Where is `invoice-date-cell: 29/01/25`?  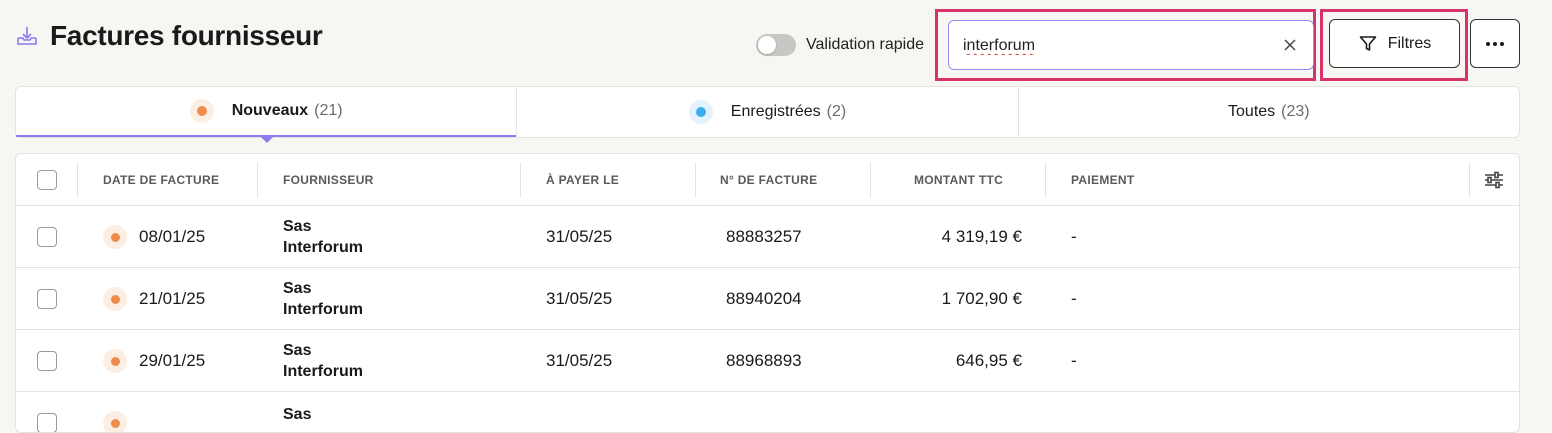
invoice-date-cell: 29/01/25 is located at coordinates (154, 361).